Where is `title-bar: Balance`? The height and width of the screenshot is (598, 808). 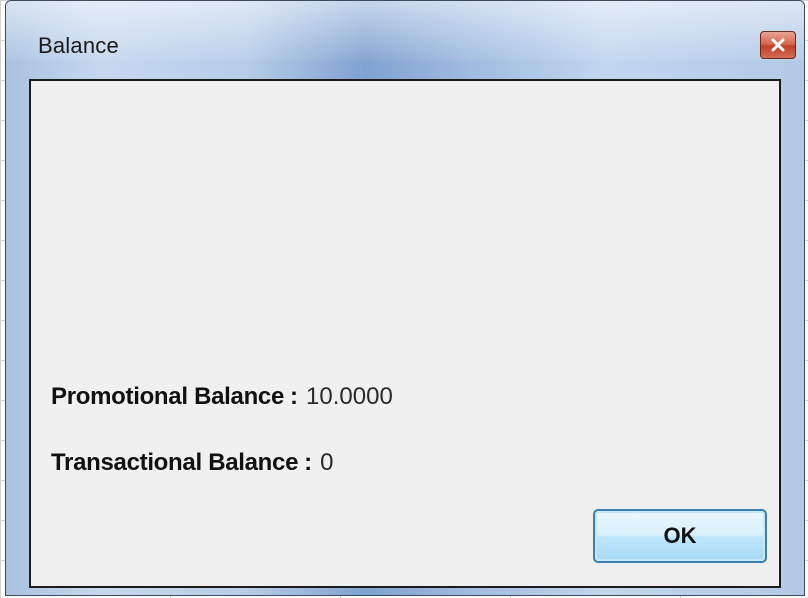 title-bar: Balance is located at coordinates (405, 40).